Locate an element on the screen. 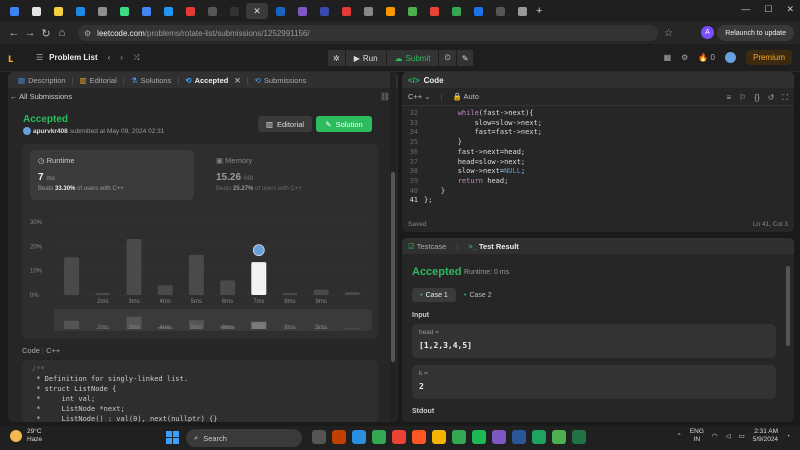  problem-list-link: Problem List is located at coordinates (73, 57).